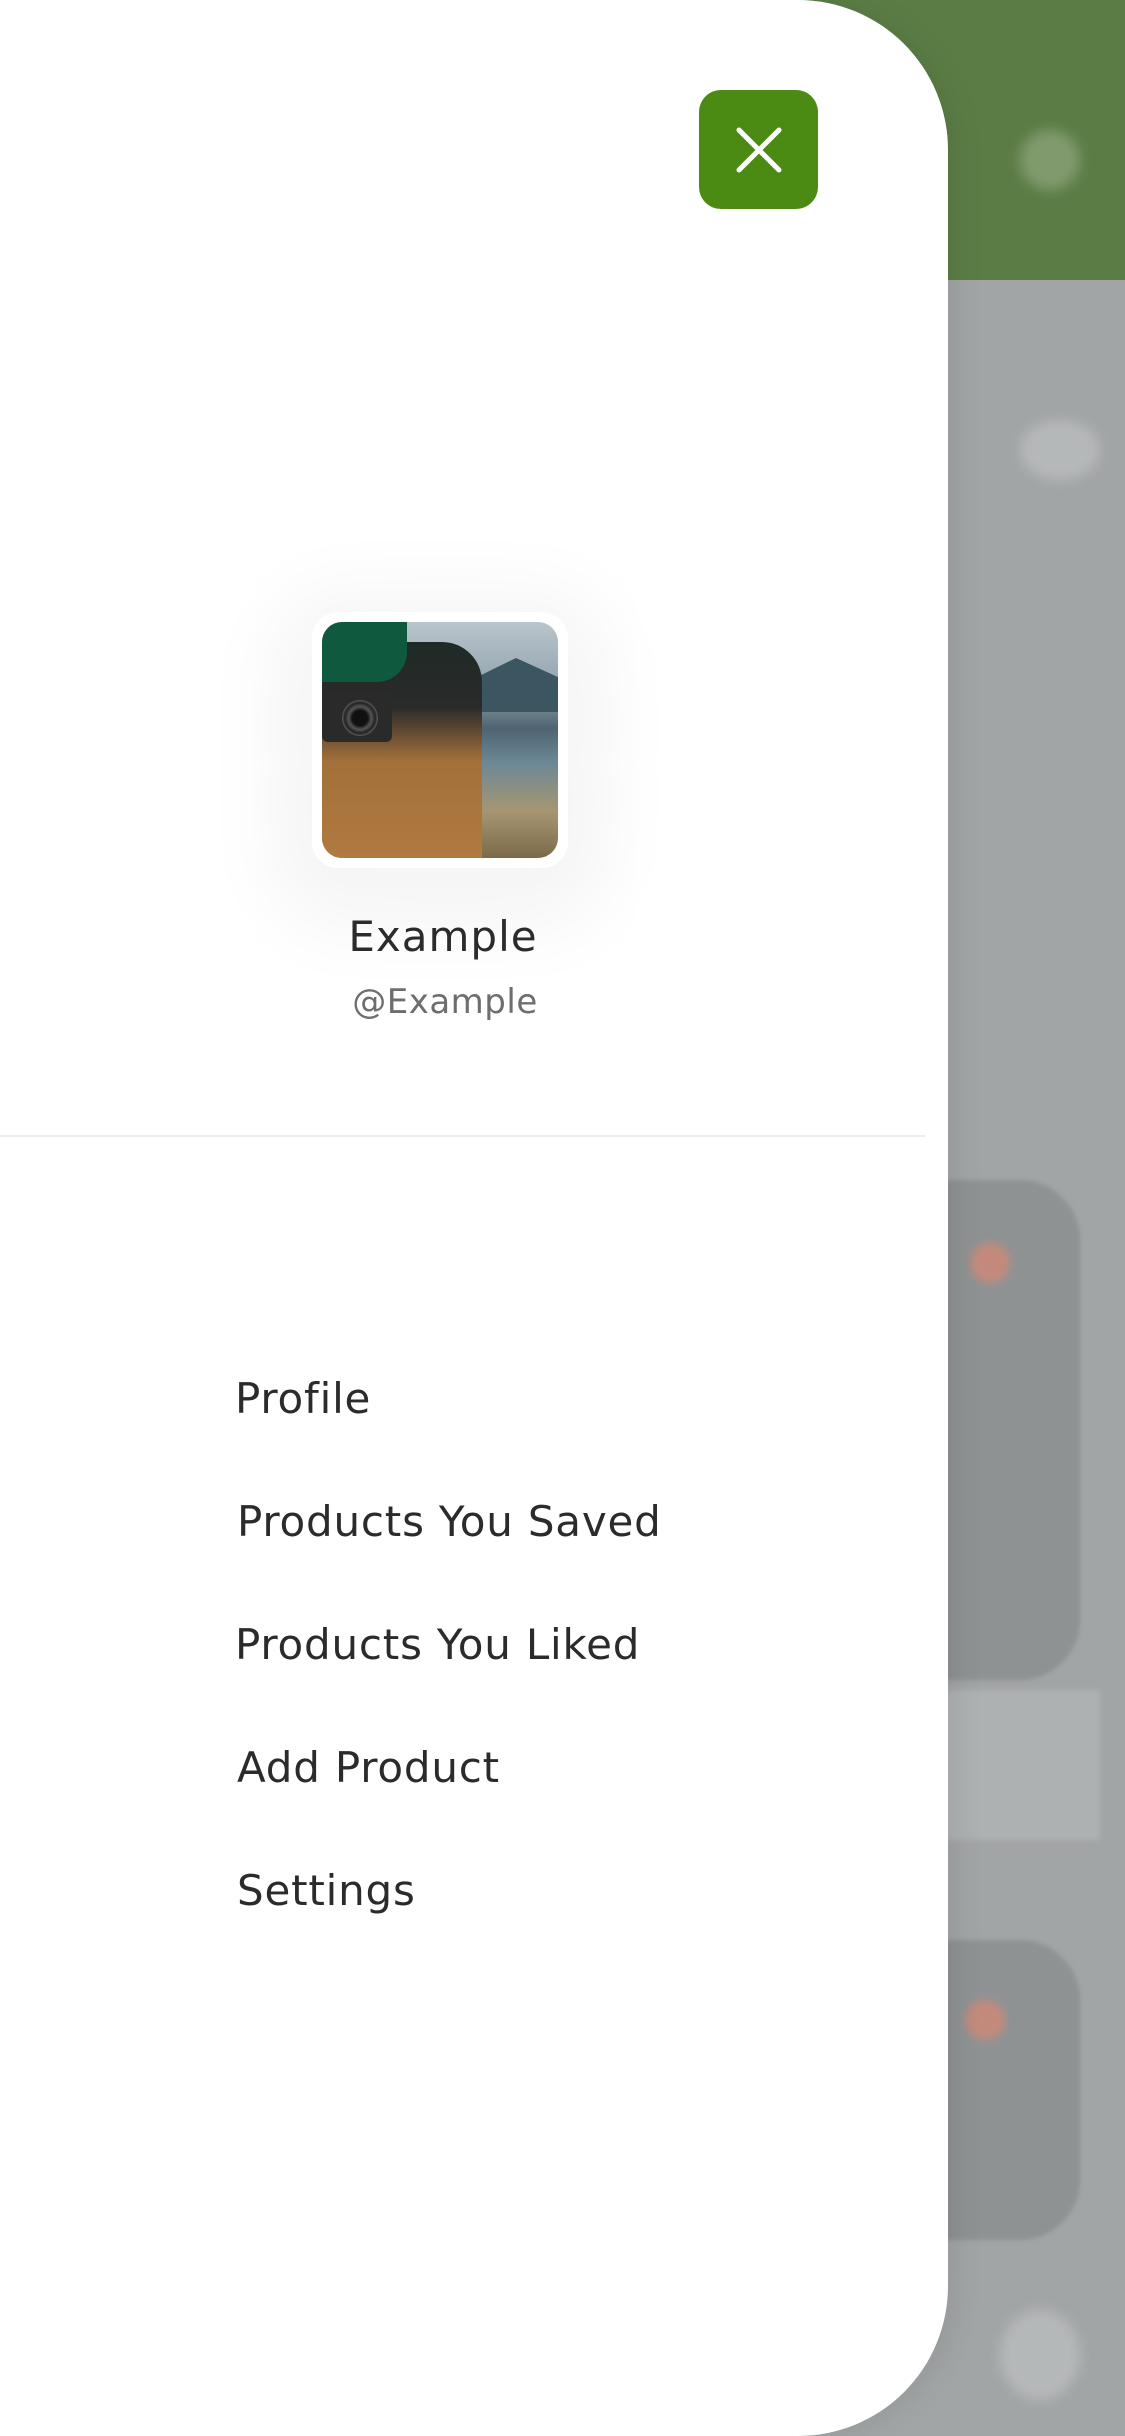  Describe the element at coordinates (443, 936) in the screenshot. I see `user-name: Example` at that location.